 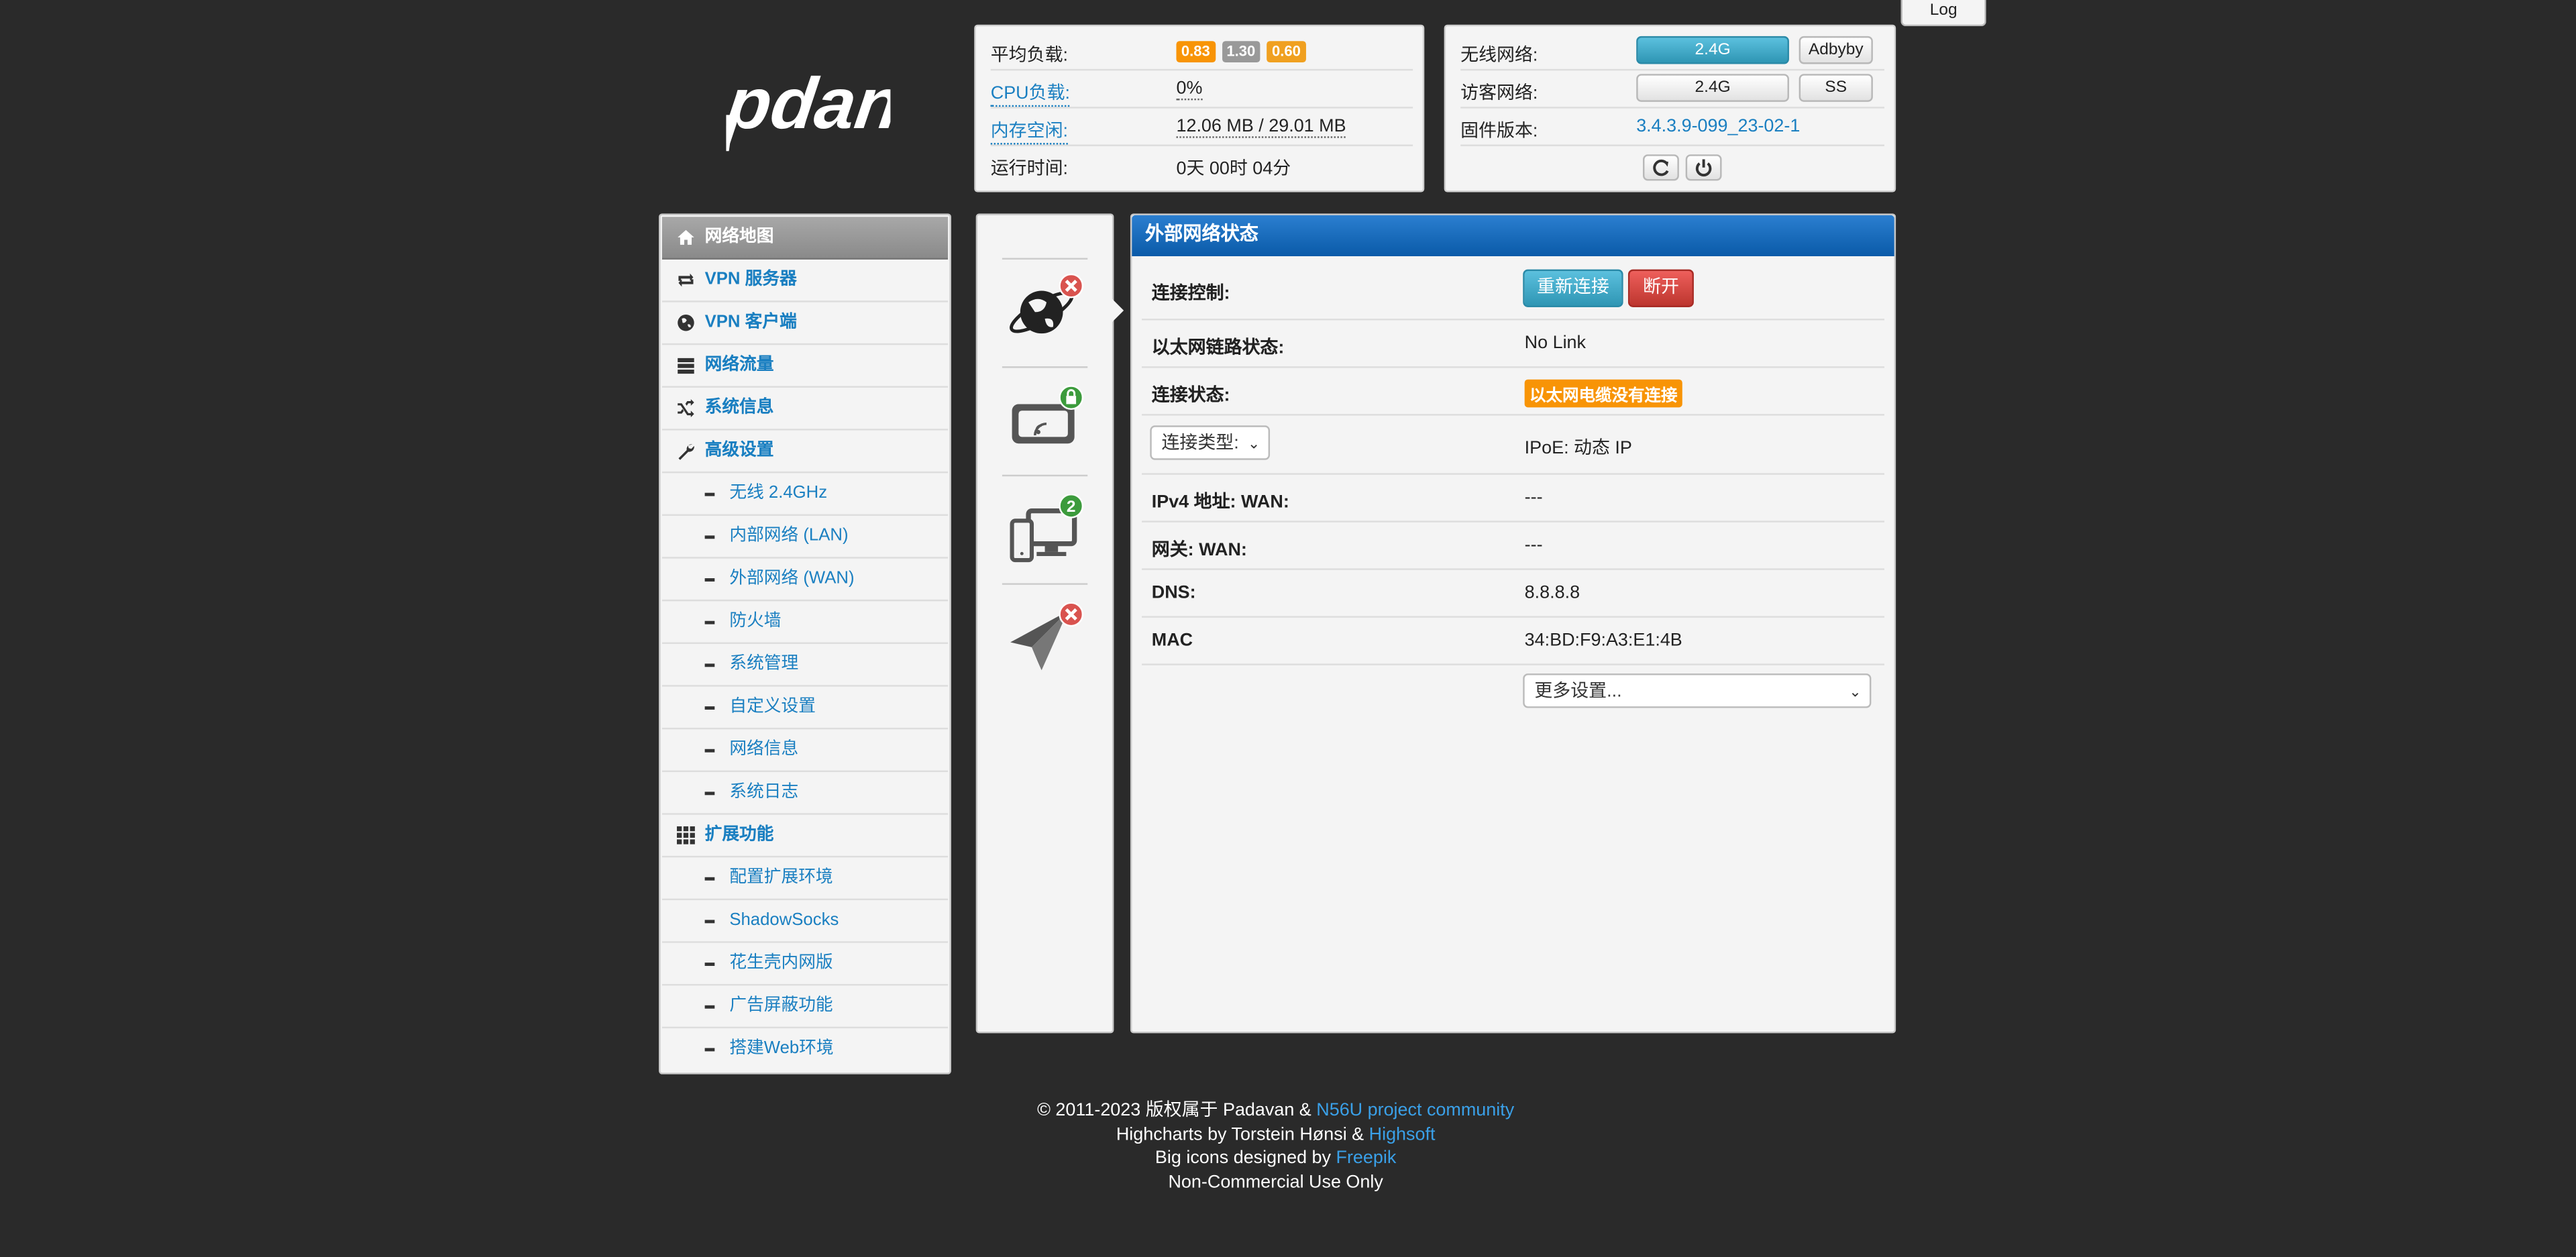 What do you see at coordinates (1029, 131) in the screenshot?
I see `memory-label: 内存空闲:` at bounding box center [1029, 131].